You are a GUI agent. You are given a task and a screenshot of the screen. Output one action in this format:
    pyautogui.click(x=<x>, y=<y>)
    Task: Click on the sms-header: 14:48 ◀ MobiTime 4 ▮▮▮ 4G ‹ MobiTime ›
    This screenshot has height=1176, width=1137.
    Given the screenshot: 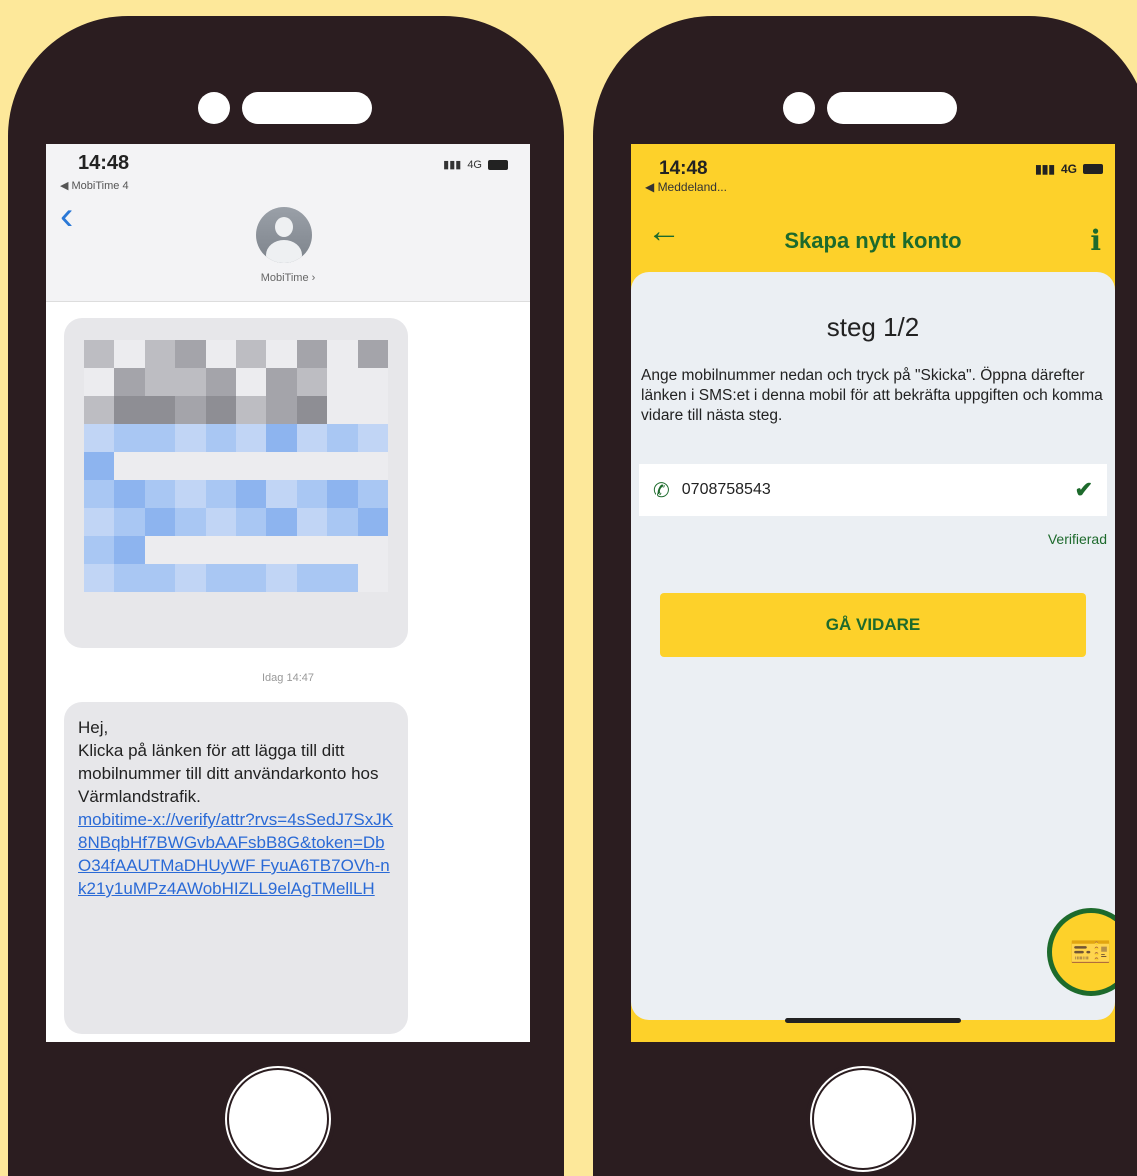 What is the action you would take?
    pyautogui.click(x=288, y=223)
    